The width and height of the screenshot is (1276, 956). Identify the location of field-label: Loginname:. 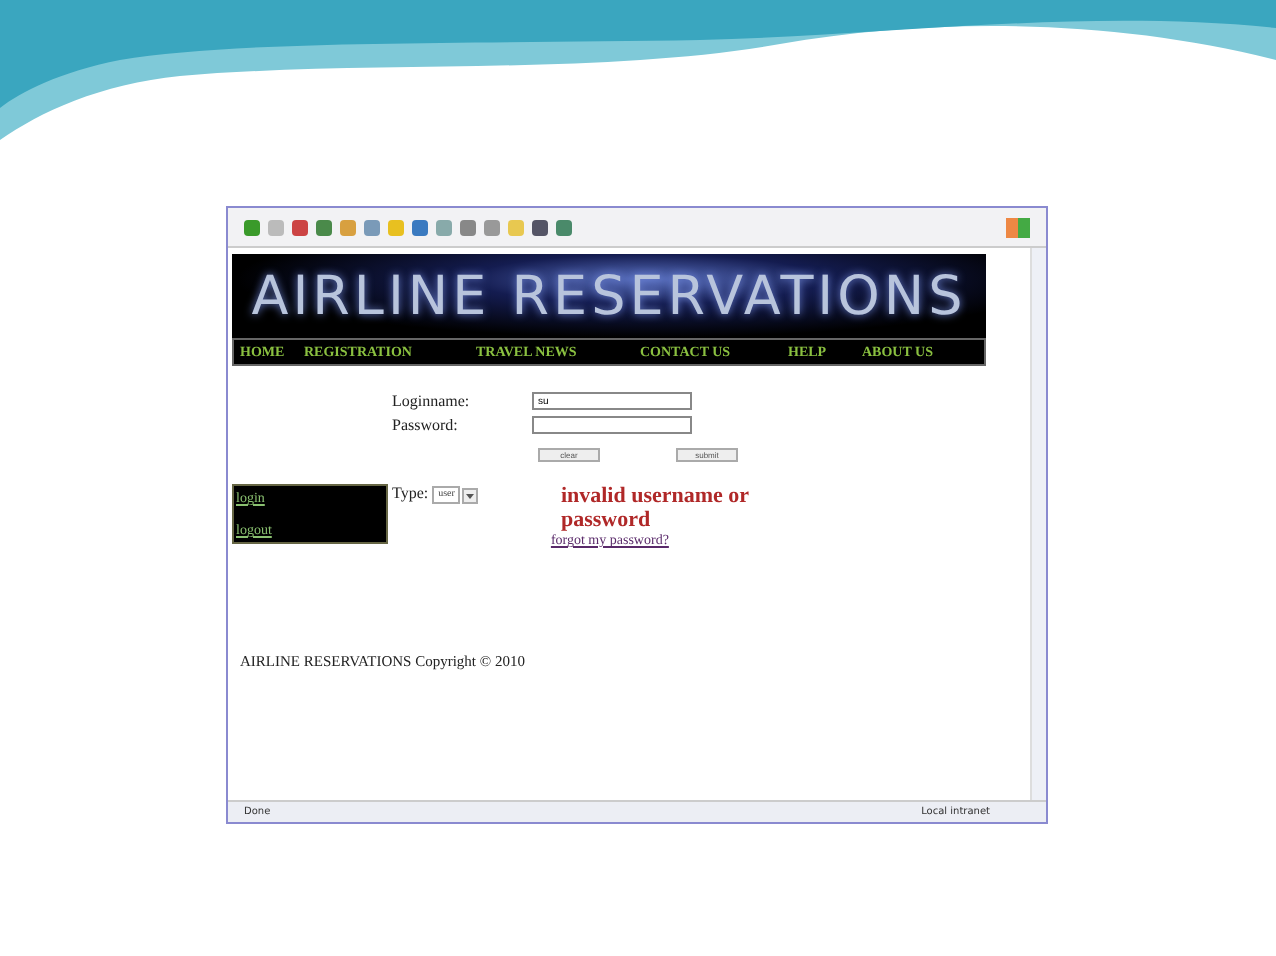
(432, 401).